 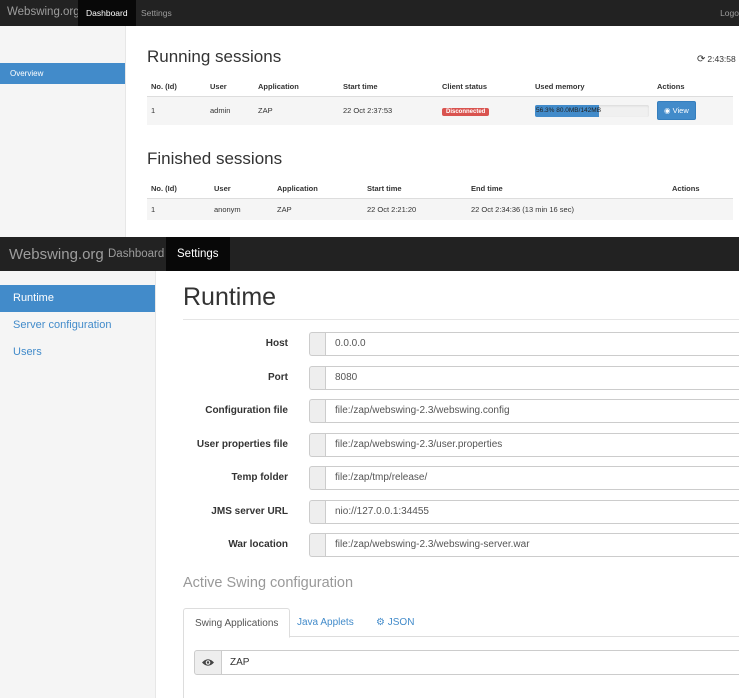 I want to click on view-button-label: View, so click(x=680, y=111).